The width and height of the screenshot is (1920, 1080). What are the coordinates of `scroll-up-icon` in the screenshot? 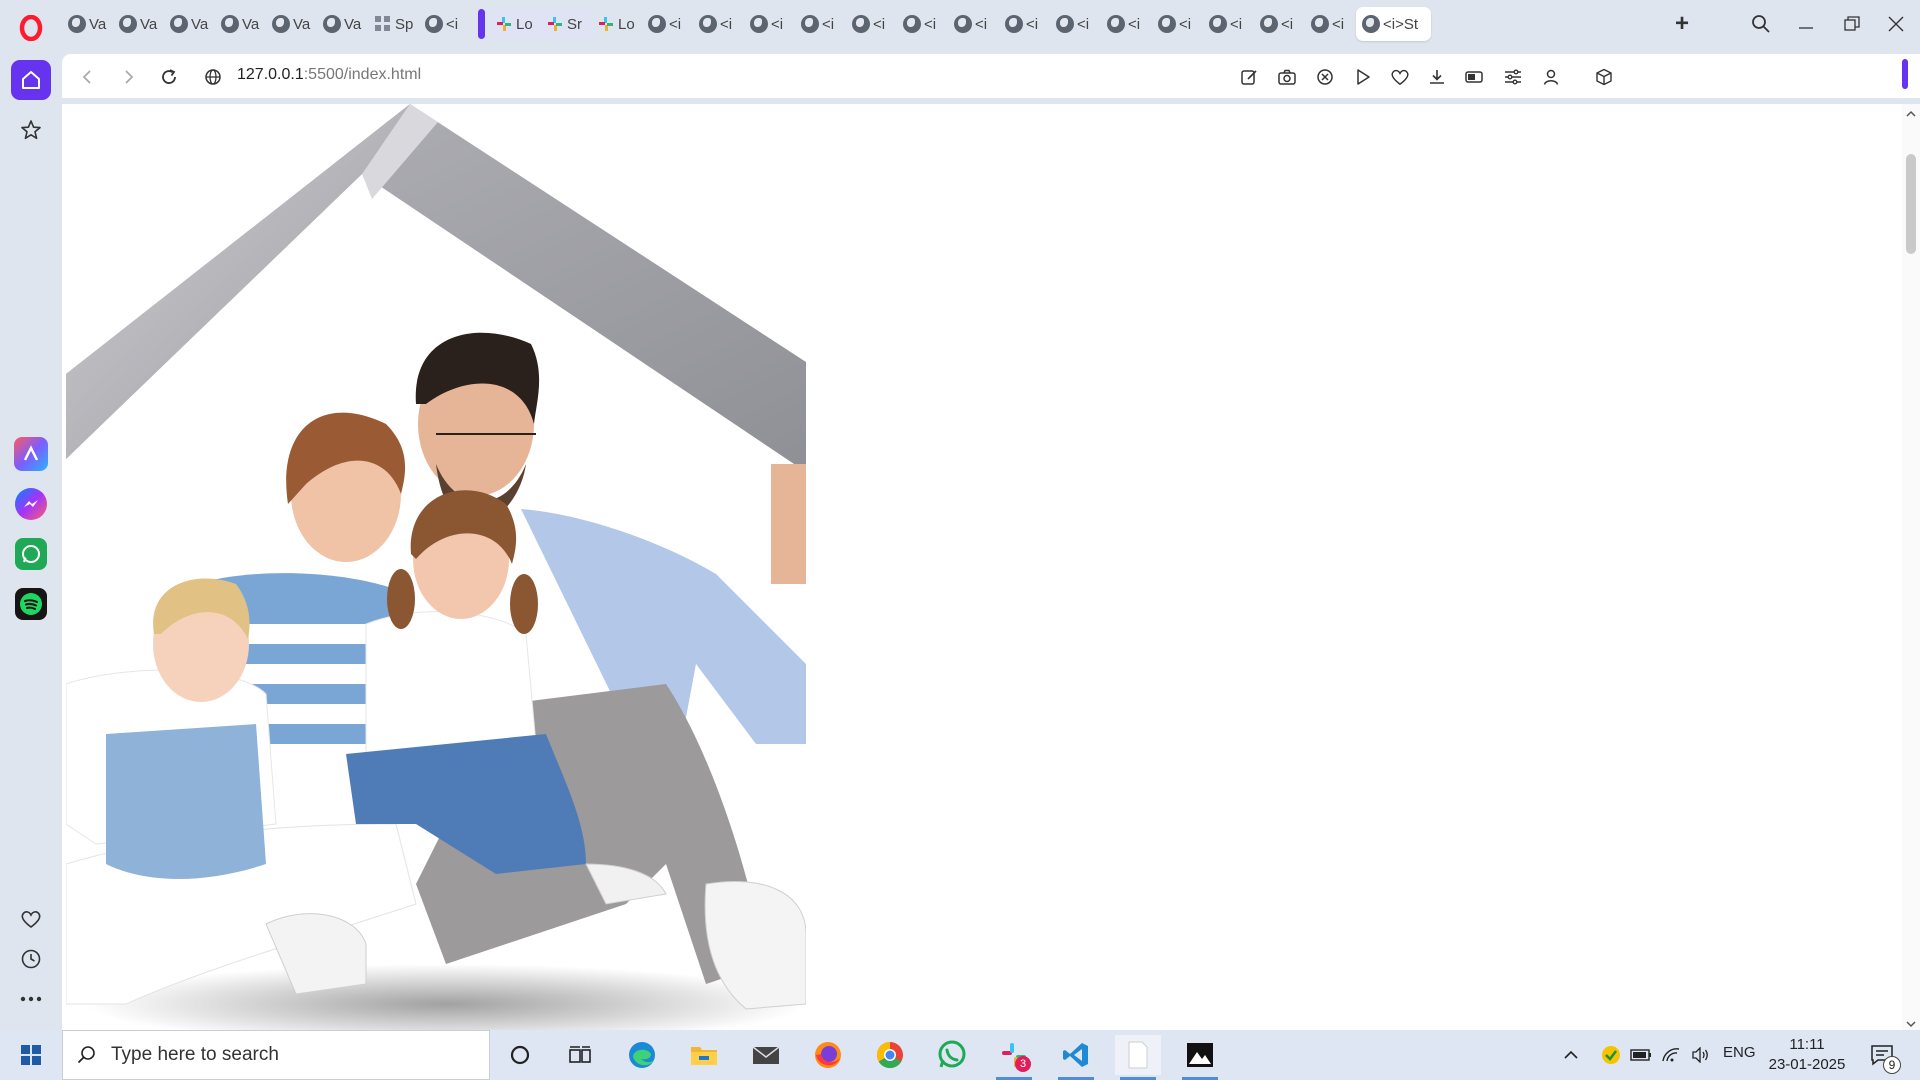 It's located at (1911, 112).